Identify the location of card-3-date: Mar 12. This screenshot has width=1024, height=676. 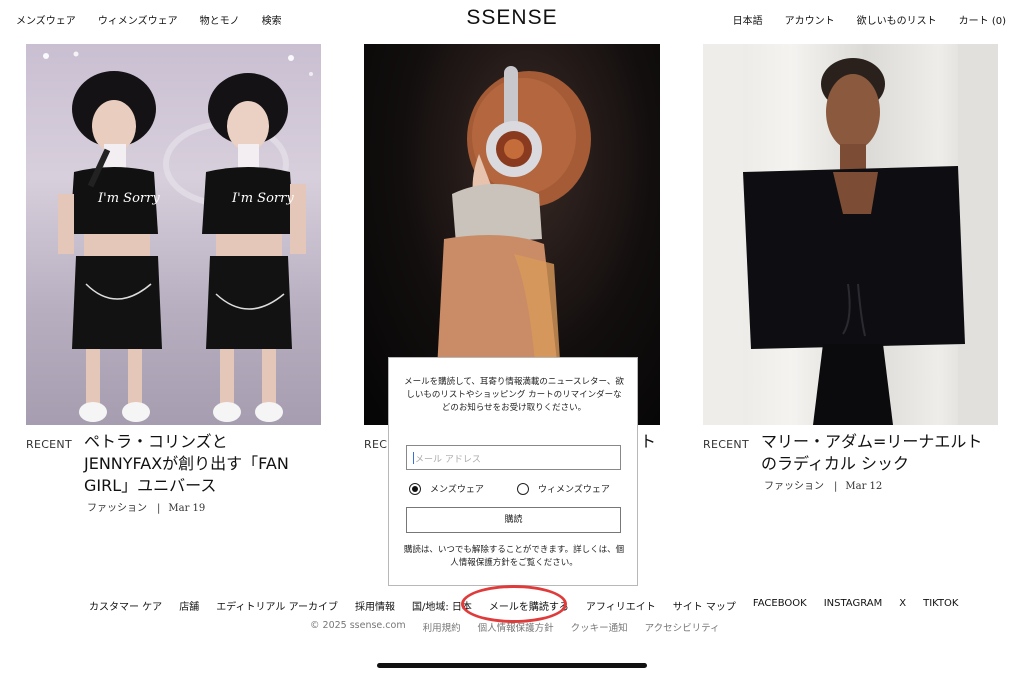
(864, 486).